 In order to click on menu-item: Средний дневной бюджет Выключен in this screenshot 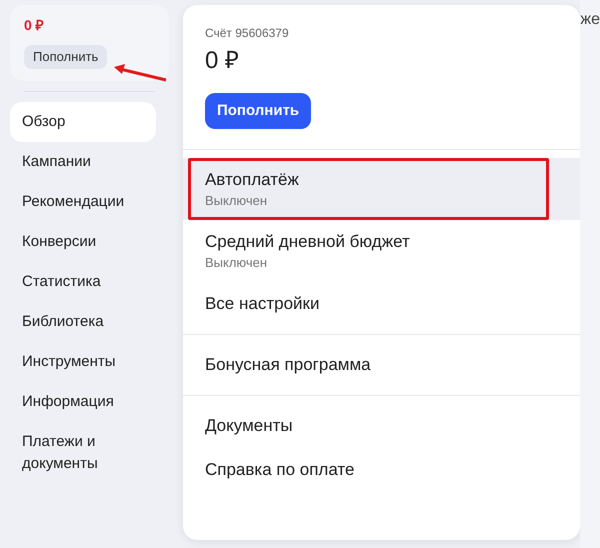, I will do `click(381, 251)`.